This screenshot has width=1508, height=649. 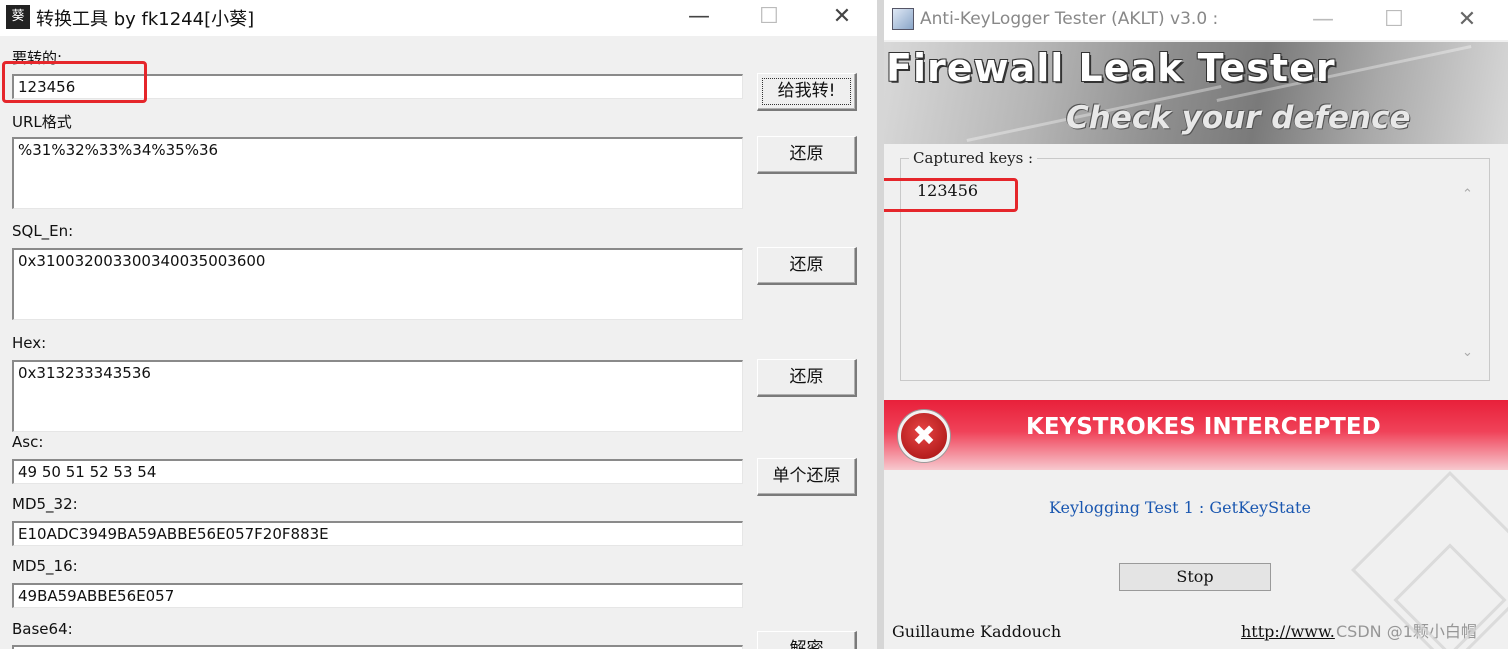 What do you see at coordinates (924, 436) in the screenshot?
I see `error-icon: ✖` at bounding box center [924, 436].